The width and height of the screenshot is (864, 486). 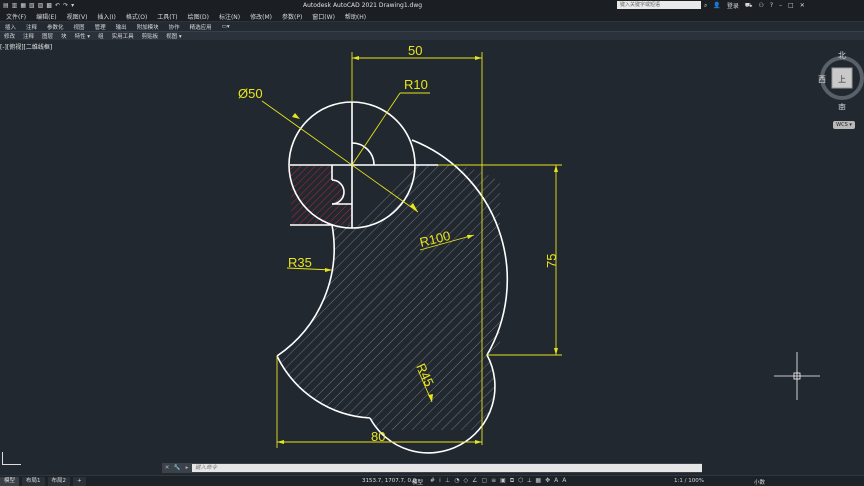 I want to click on menu-file: 文件(F), so click(x=16, y=16).